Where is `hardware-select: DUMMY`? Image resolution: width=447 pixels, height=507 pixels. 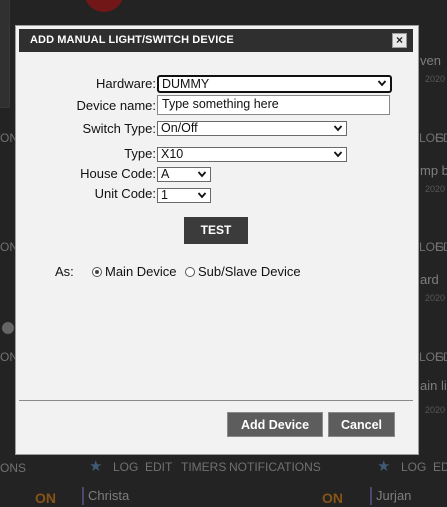 hardware-select: DUMMY is located at coordinates (274, 84).